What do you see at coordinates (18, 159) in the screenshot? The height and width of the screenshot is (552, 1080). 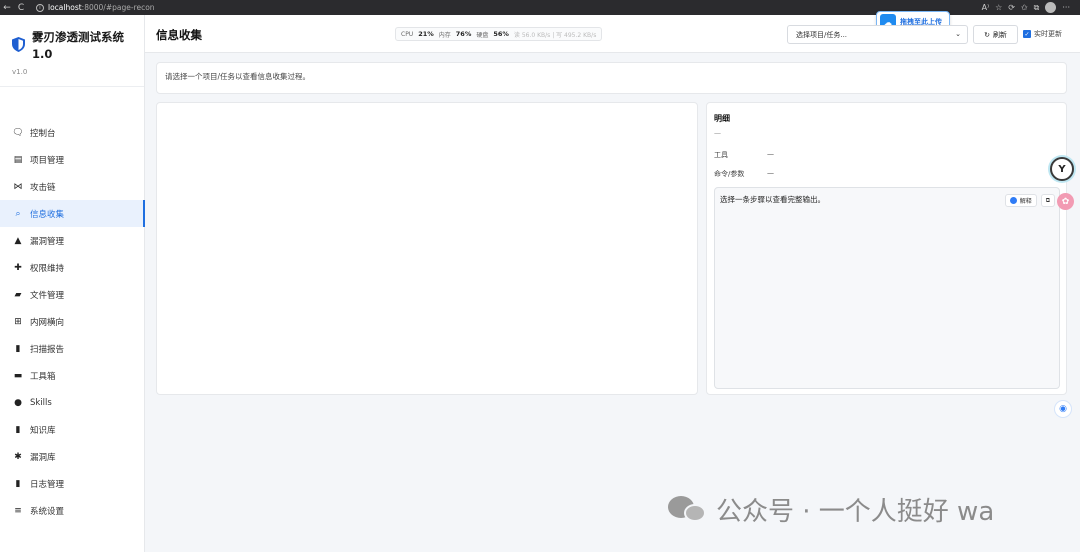 I see `tree-icon: ▤` at bounding box center [18, 159].